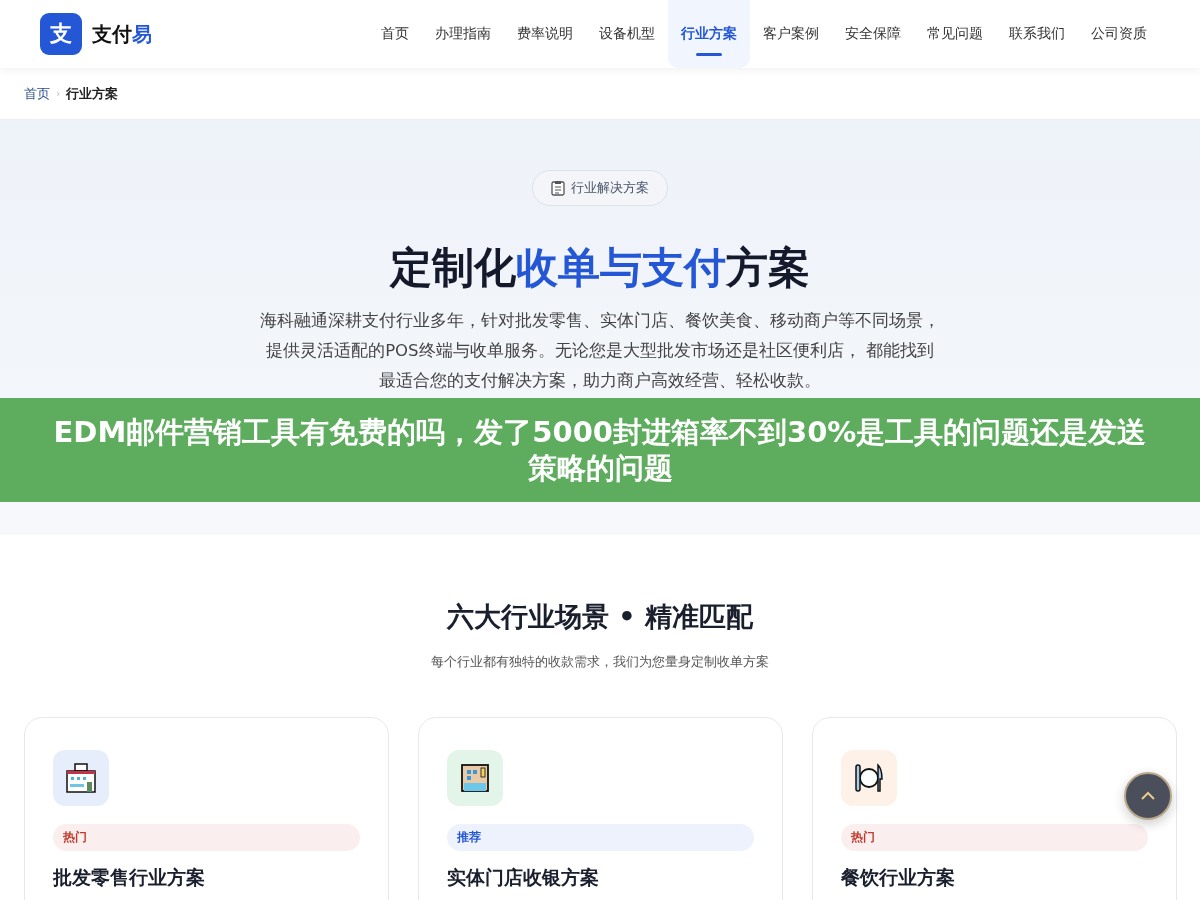  I want to click on solution-card: 热门 餐饮行业方案, so click(994, 808).